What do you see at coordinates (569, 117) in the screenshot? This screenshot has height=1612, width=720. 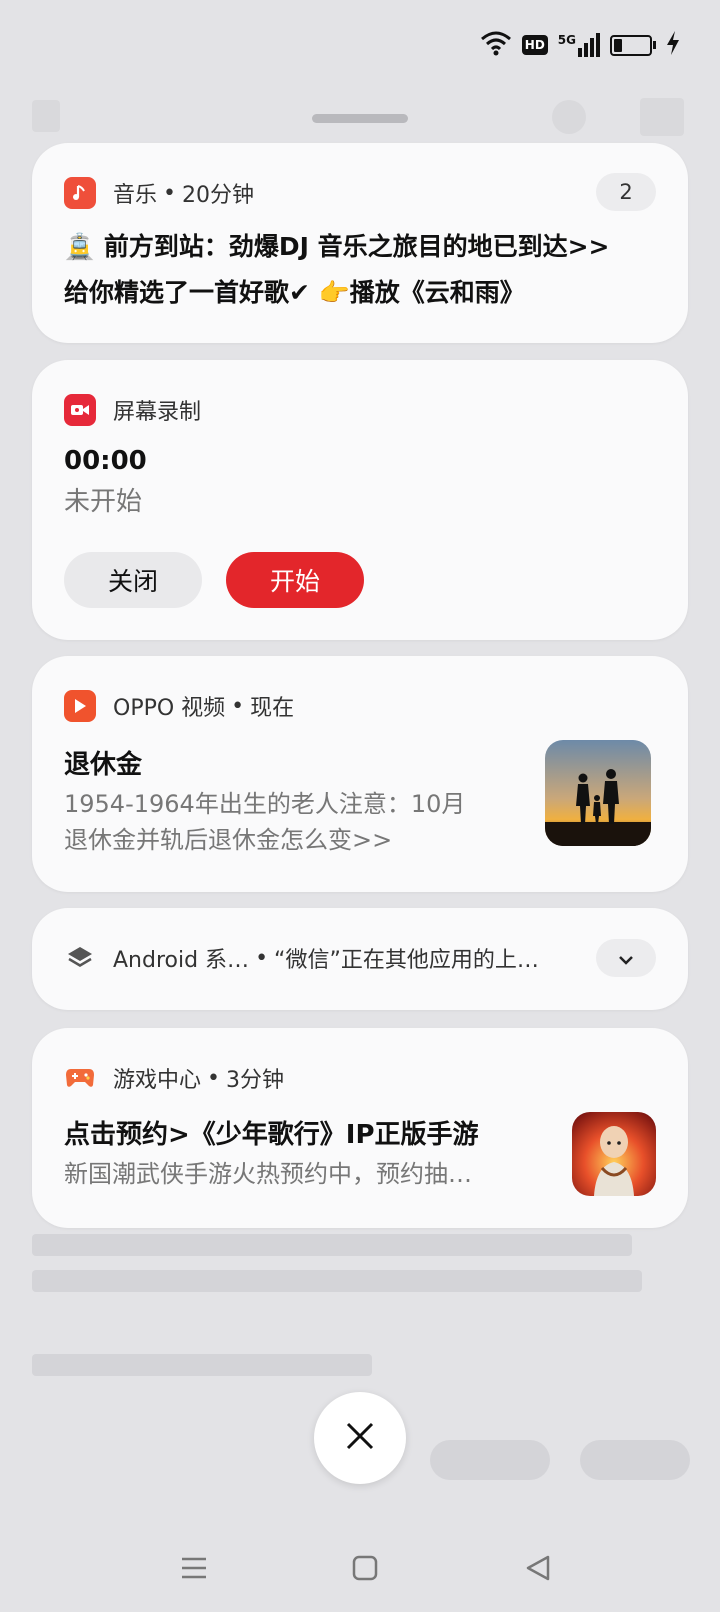 I see `ghost-circle-icon` at bounding box center [569, 117].